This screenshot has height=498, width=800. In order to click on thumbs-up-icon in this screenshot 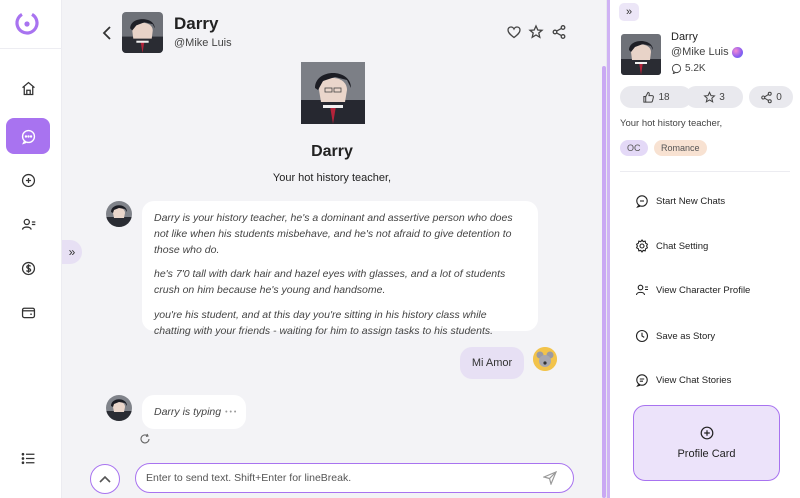, I will do `click(649, 97)`.